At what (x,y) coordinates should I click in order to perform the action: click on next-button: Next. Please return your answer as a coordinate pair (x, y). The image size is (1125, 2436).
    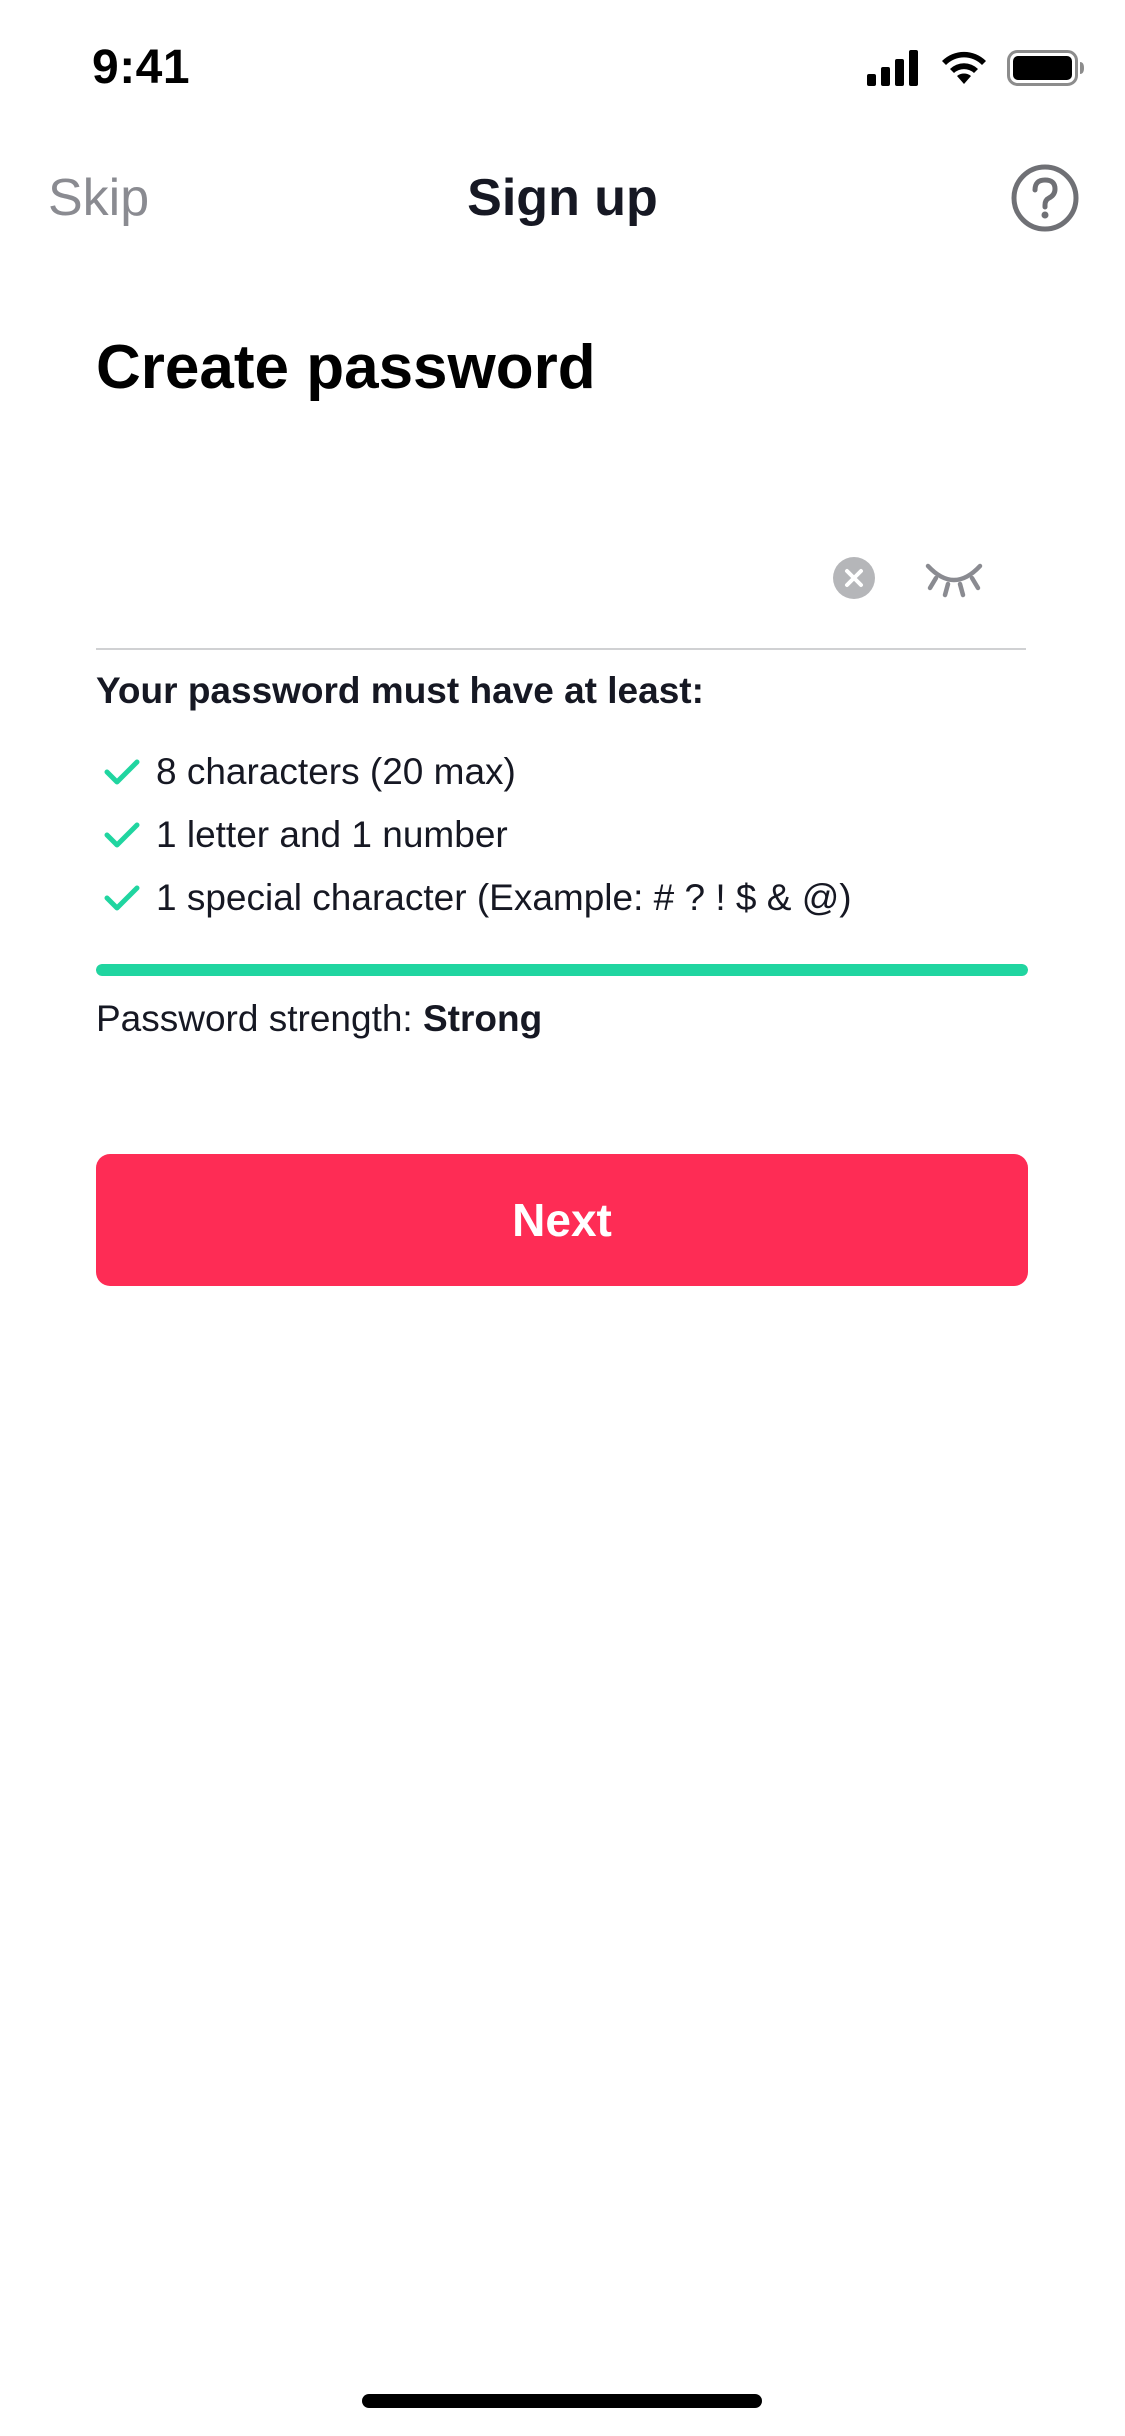
    Looking at the image, I should click on (562, 1220).